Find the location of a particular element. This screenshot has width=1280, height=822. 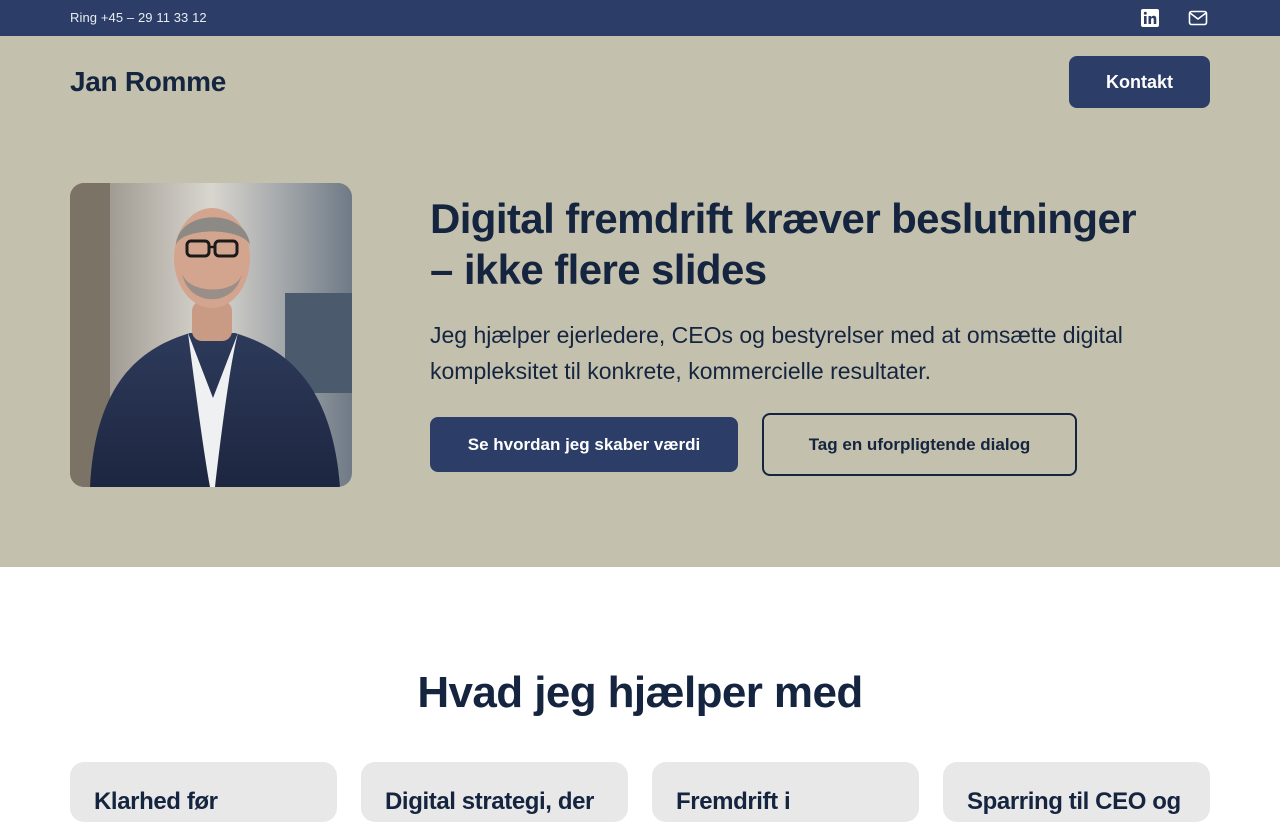

service-card: Digital strategi, der is located at coordinates (494, 792).